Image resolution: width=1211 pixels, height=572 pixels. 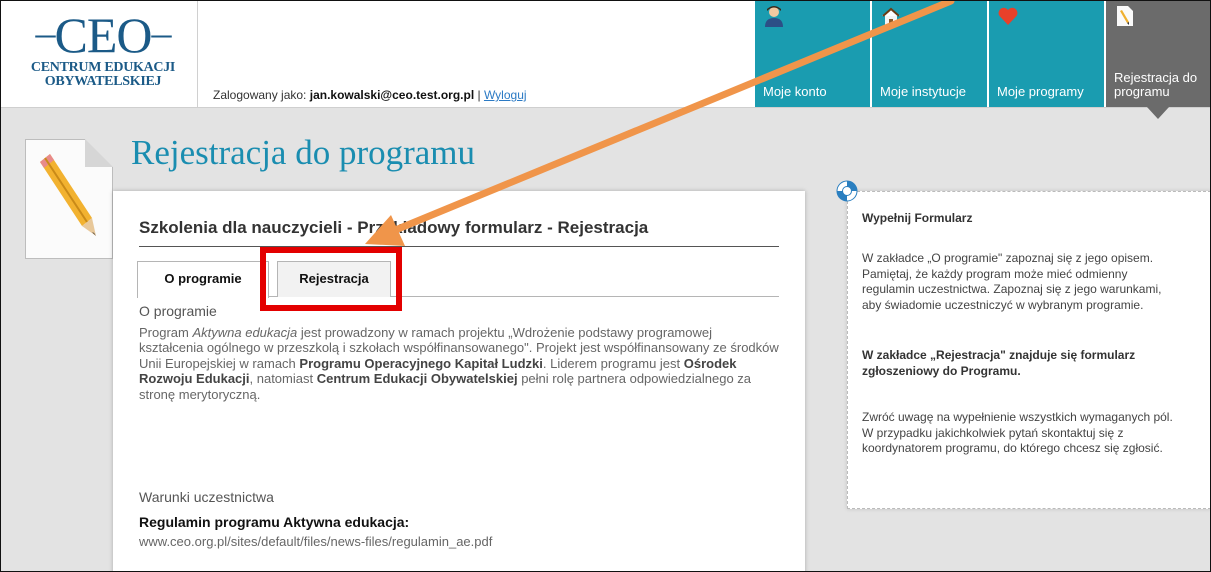 What do you see at coordinates (459, 246) in the screenshot?
I see `title-divider` at bounding box center [459, 246].